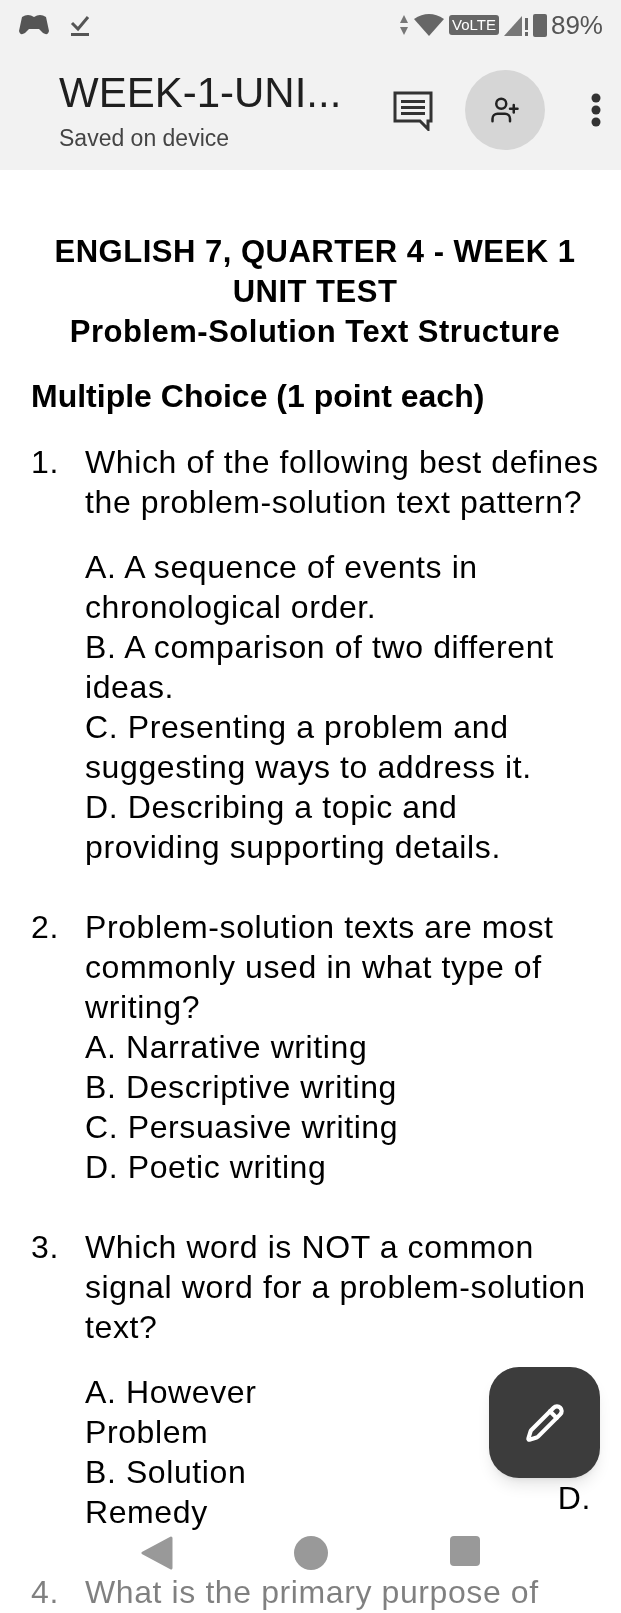 The height and width of the screenshot is (1613, 621). Describe the element at coordinates (34, 25) in the screenshot. I see `gamepad-icon` at that location.